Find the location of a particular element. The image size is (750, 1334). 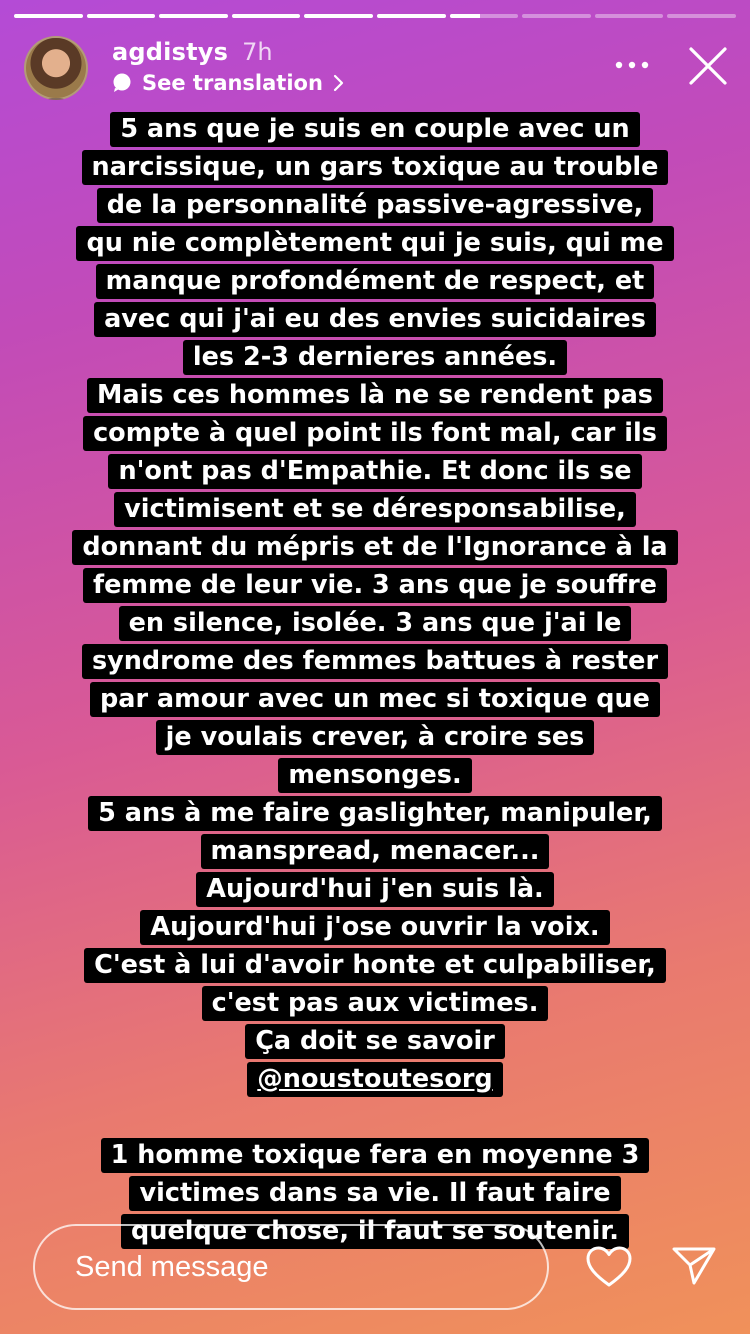

story-text-line: 1 homme toxique fera en moyenne 3 is located at coordinates (375, 1155).